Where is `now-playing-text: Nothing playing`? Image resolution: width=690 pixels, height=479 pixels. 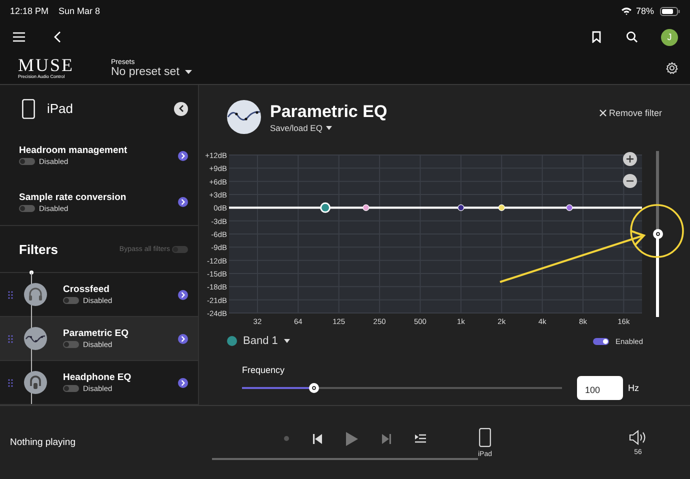 now-playing-text: Nothing playing is located at coordinates (43, 442).